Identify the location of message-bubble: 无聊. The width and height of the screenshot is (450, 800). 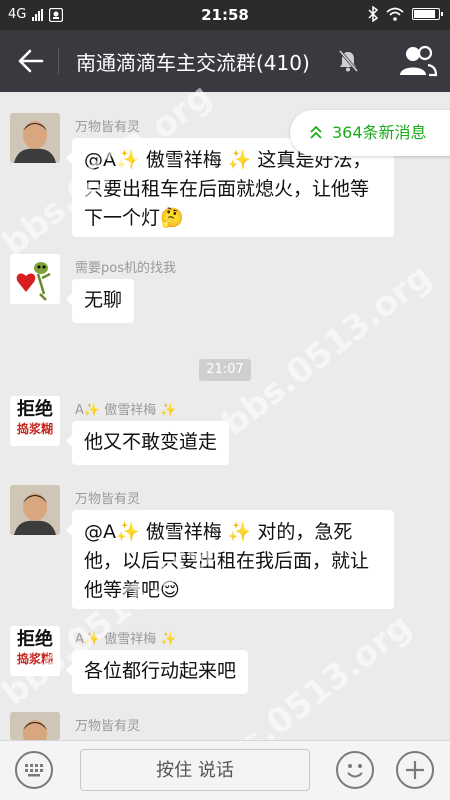
(100, 301).